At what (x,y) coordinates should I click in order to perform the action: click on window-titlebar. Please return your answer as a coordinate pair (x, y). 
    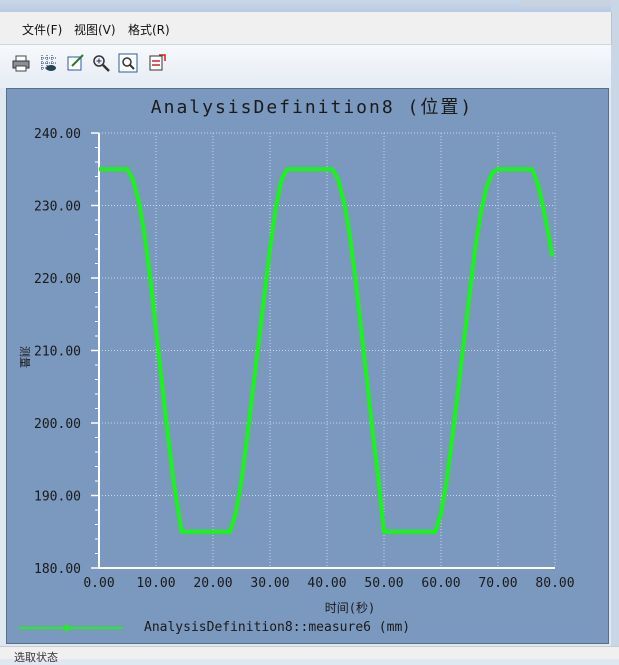
    Looking at the image, I should click on (309, 6).